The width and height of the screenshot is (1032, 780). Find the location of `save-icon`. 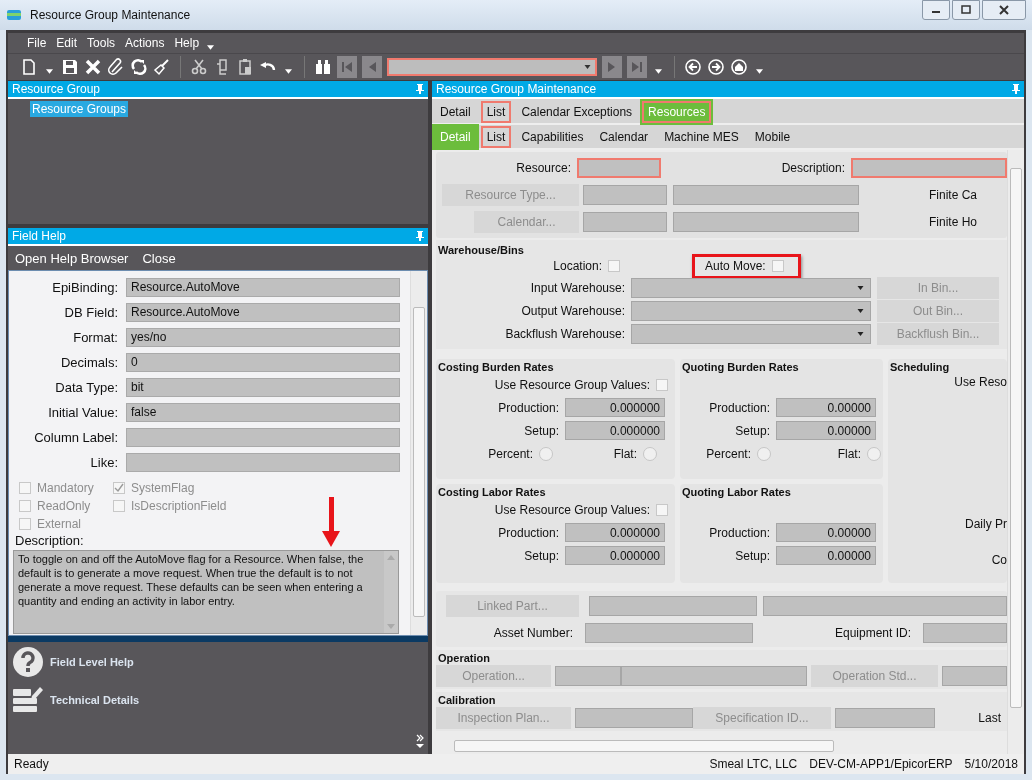

save-icon is located at coordinates (70, 67).